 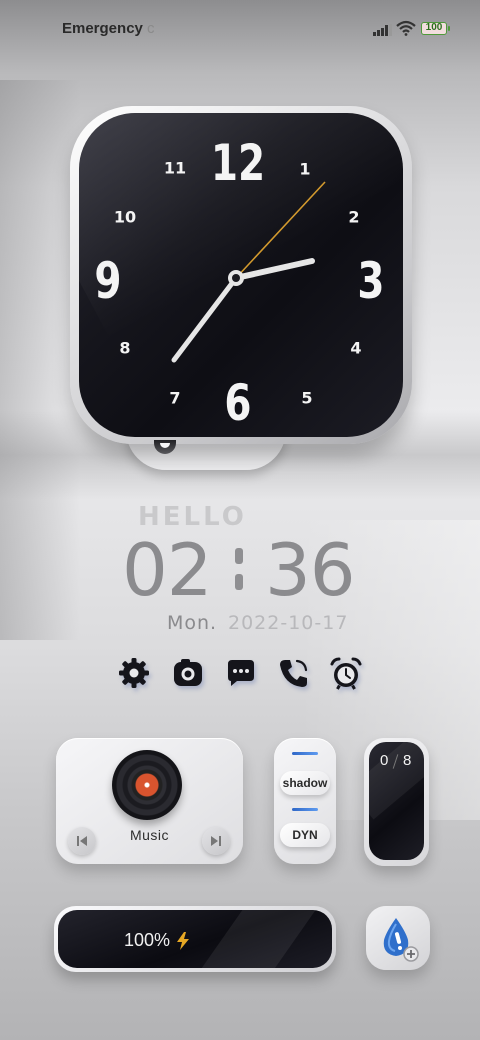 I want to click on vinyl-record-icon, so click(x=147, y=785).